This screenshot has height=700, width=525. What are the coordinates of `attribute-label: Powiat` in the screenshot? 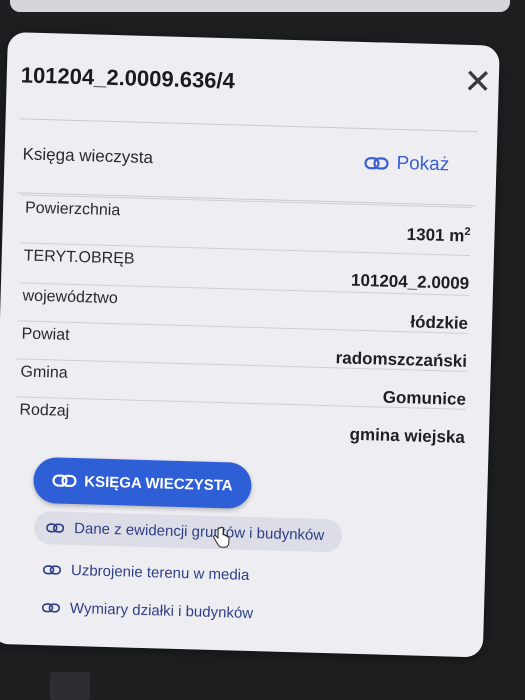 It's located at (45, 334).